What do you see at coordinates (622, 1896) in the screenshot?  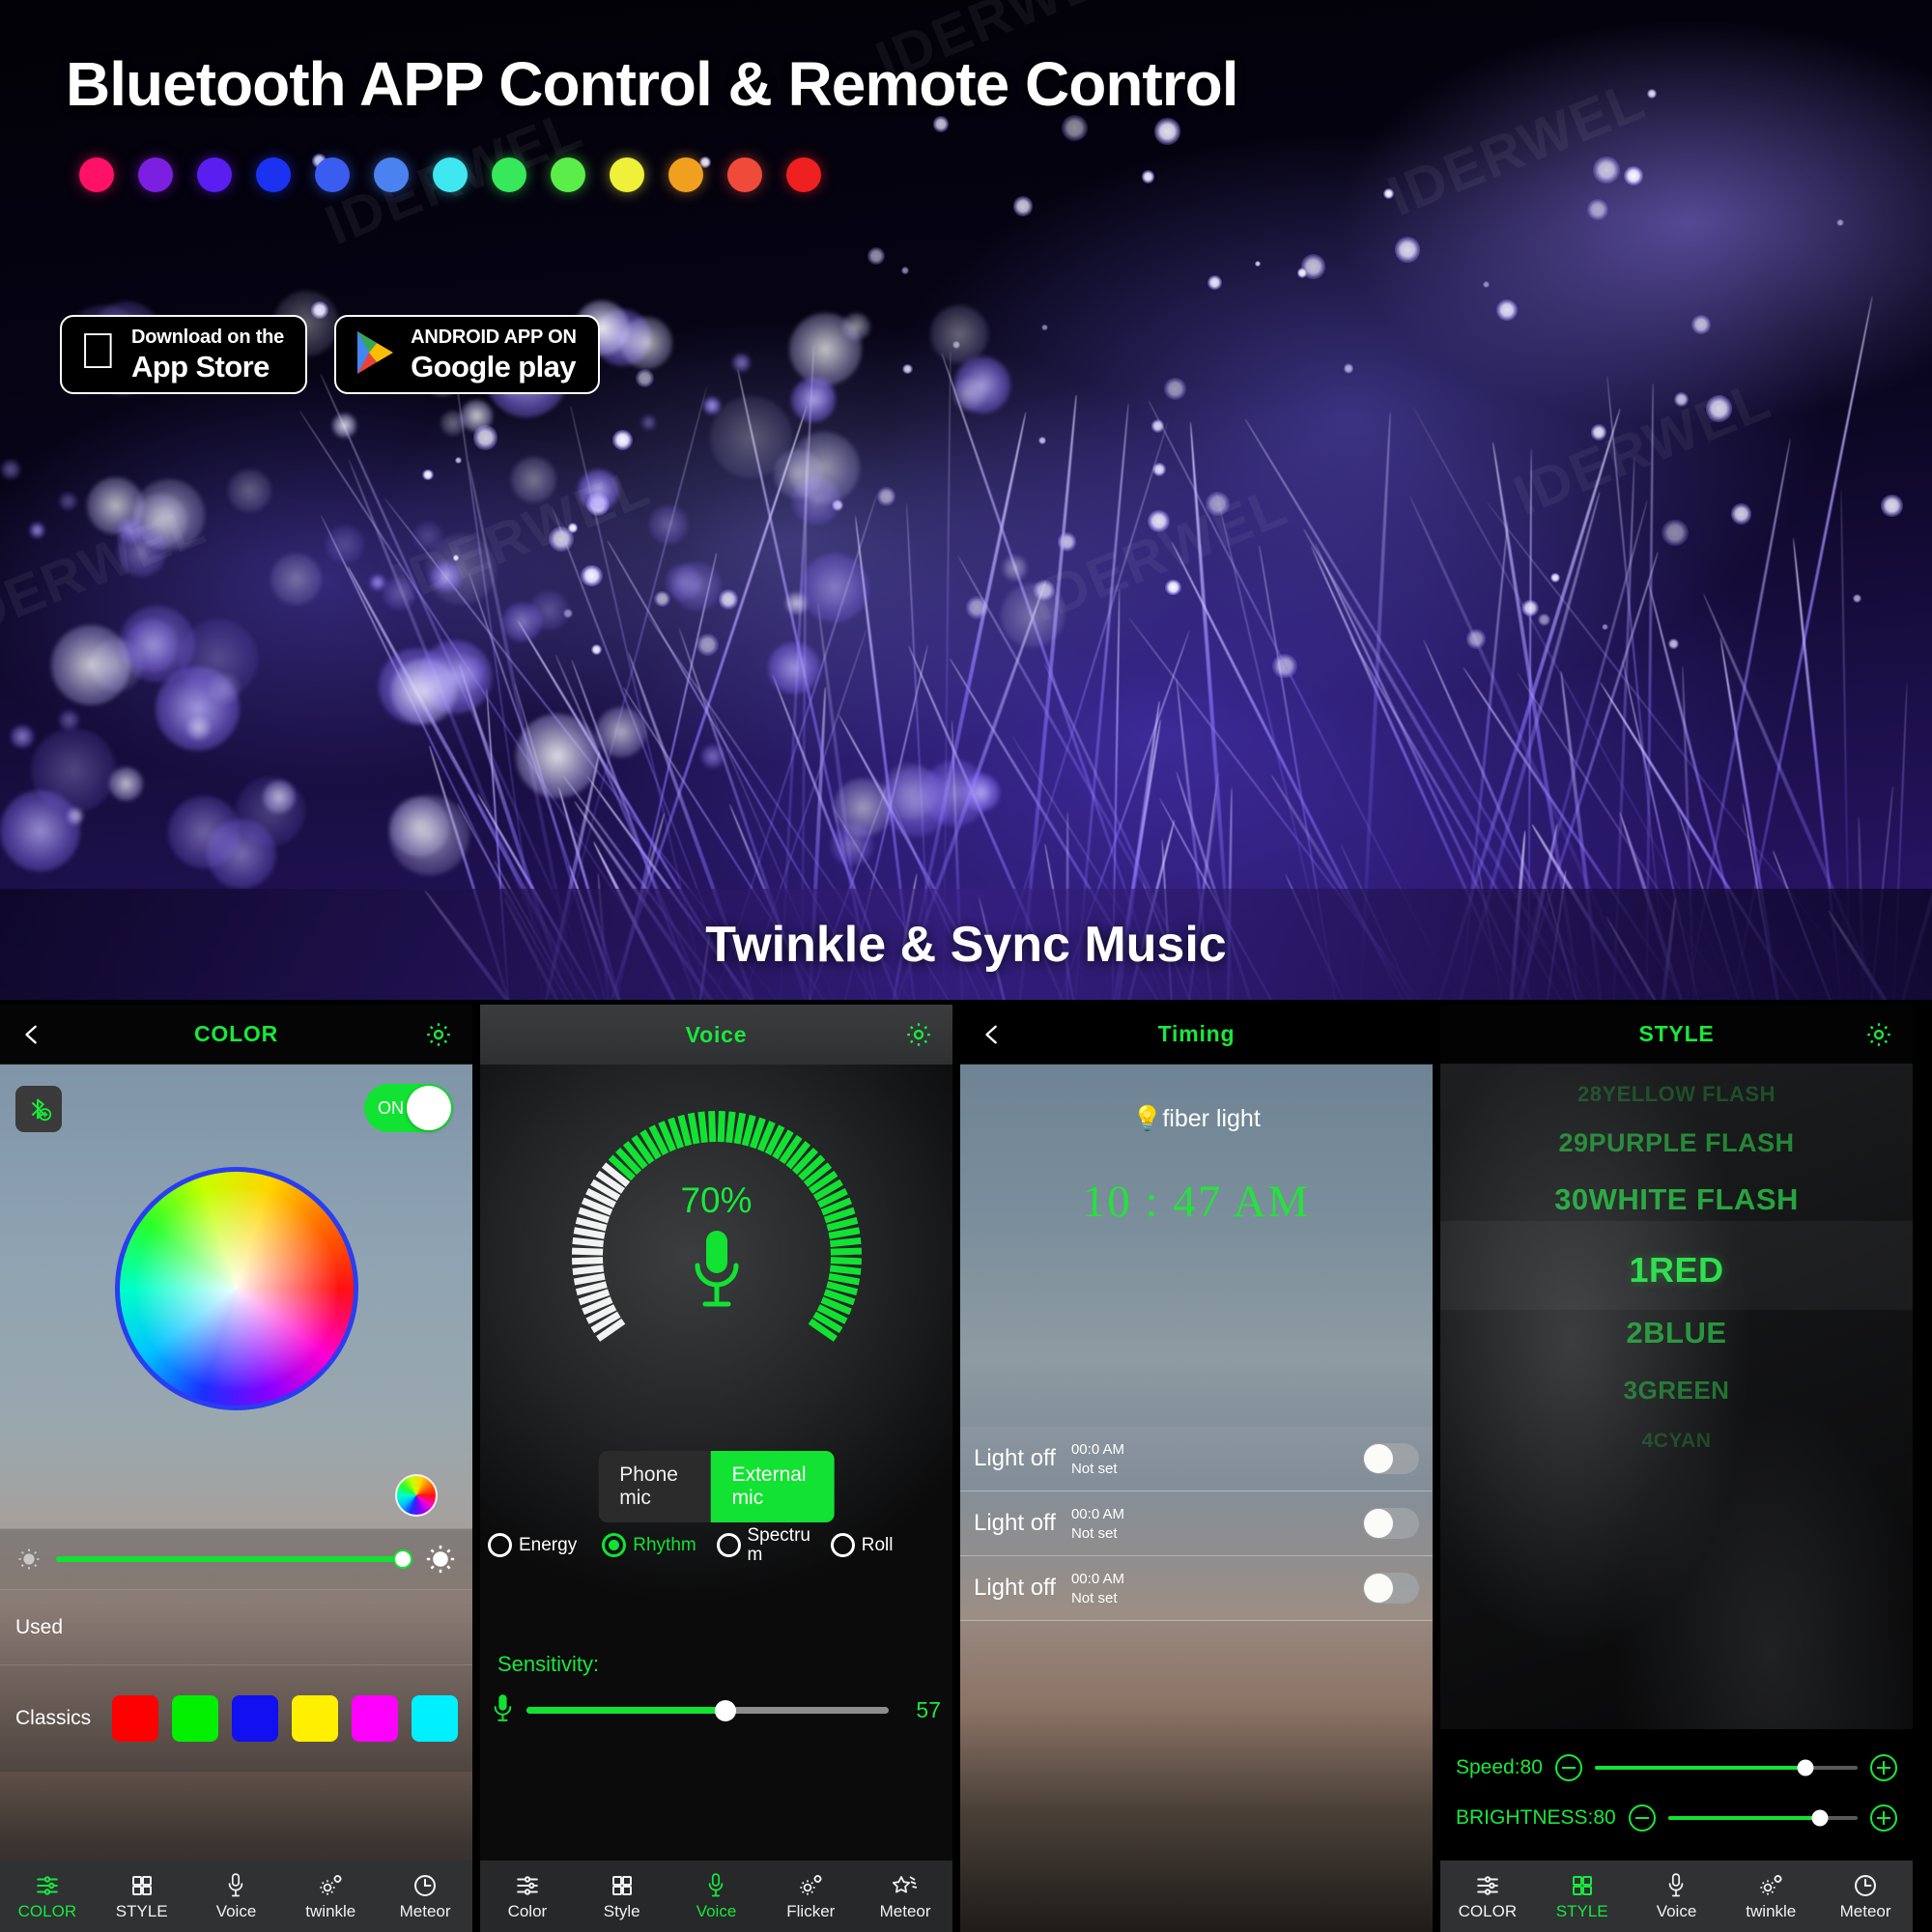 I see `nav-item-style: Style` at bounding box center [622, 1896].